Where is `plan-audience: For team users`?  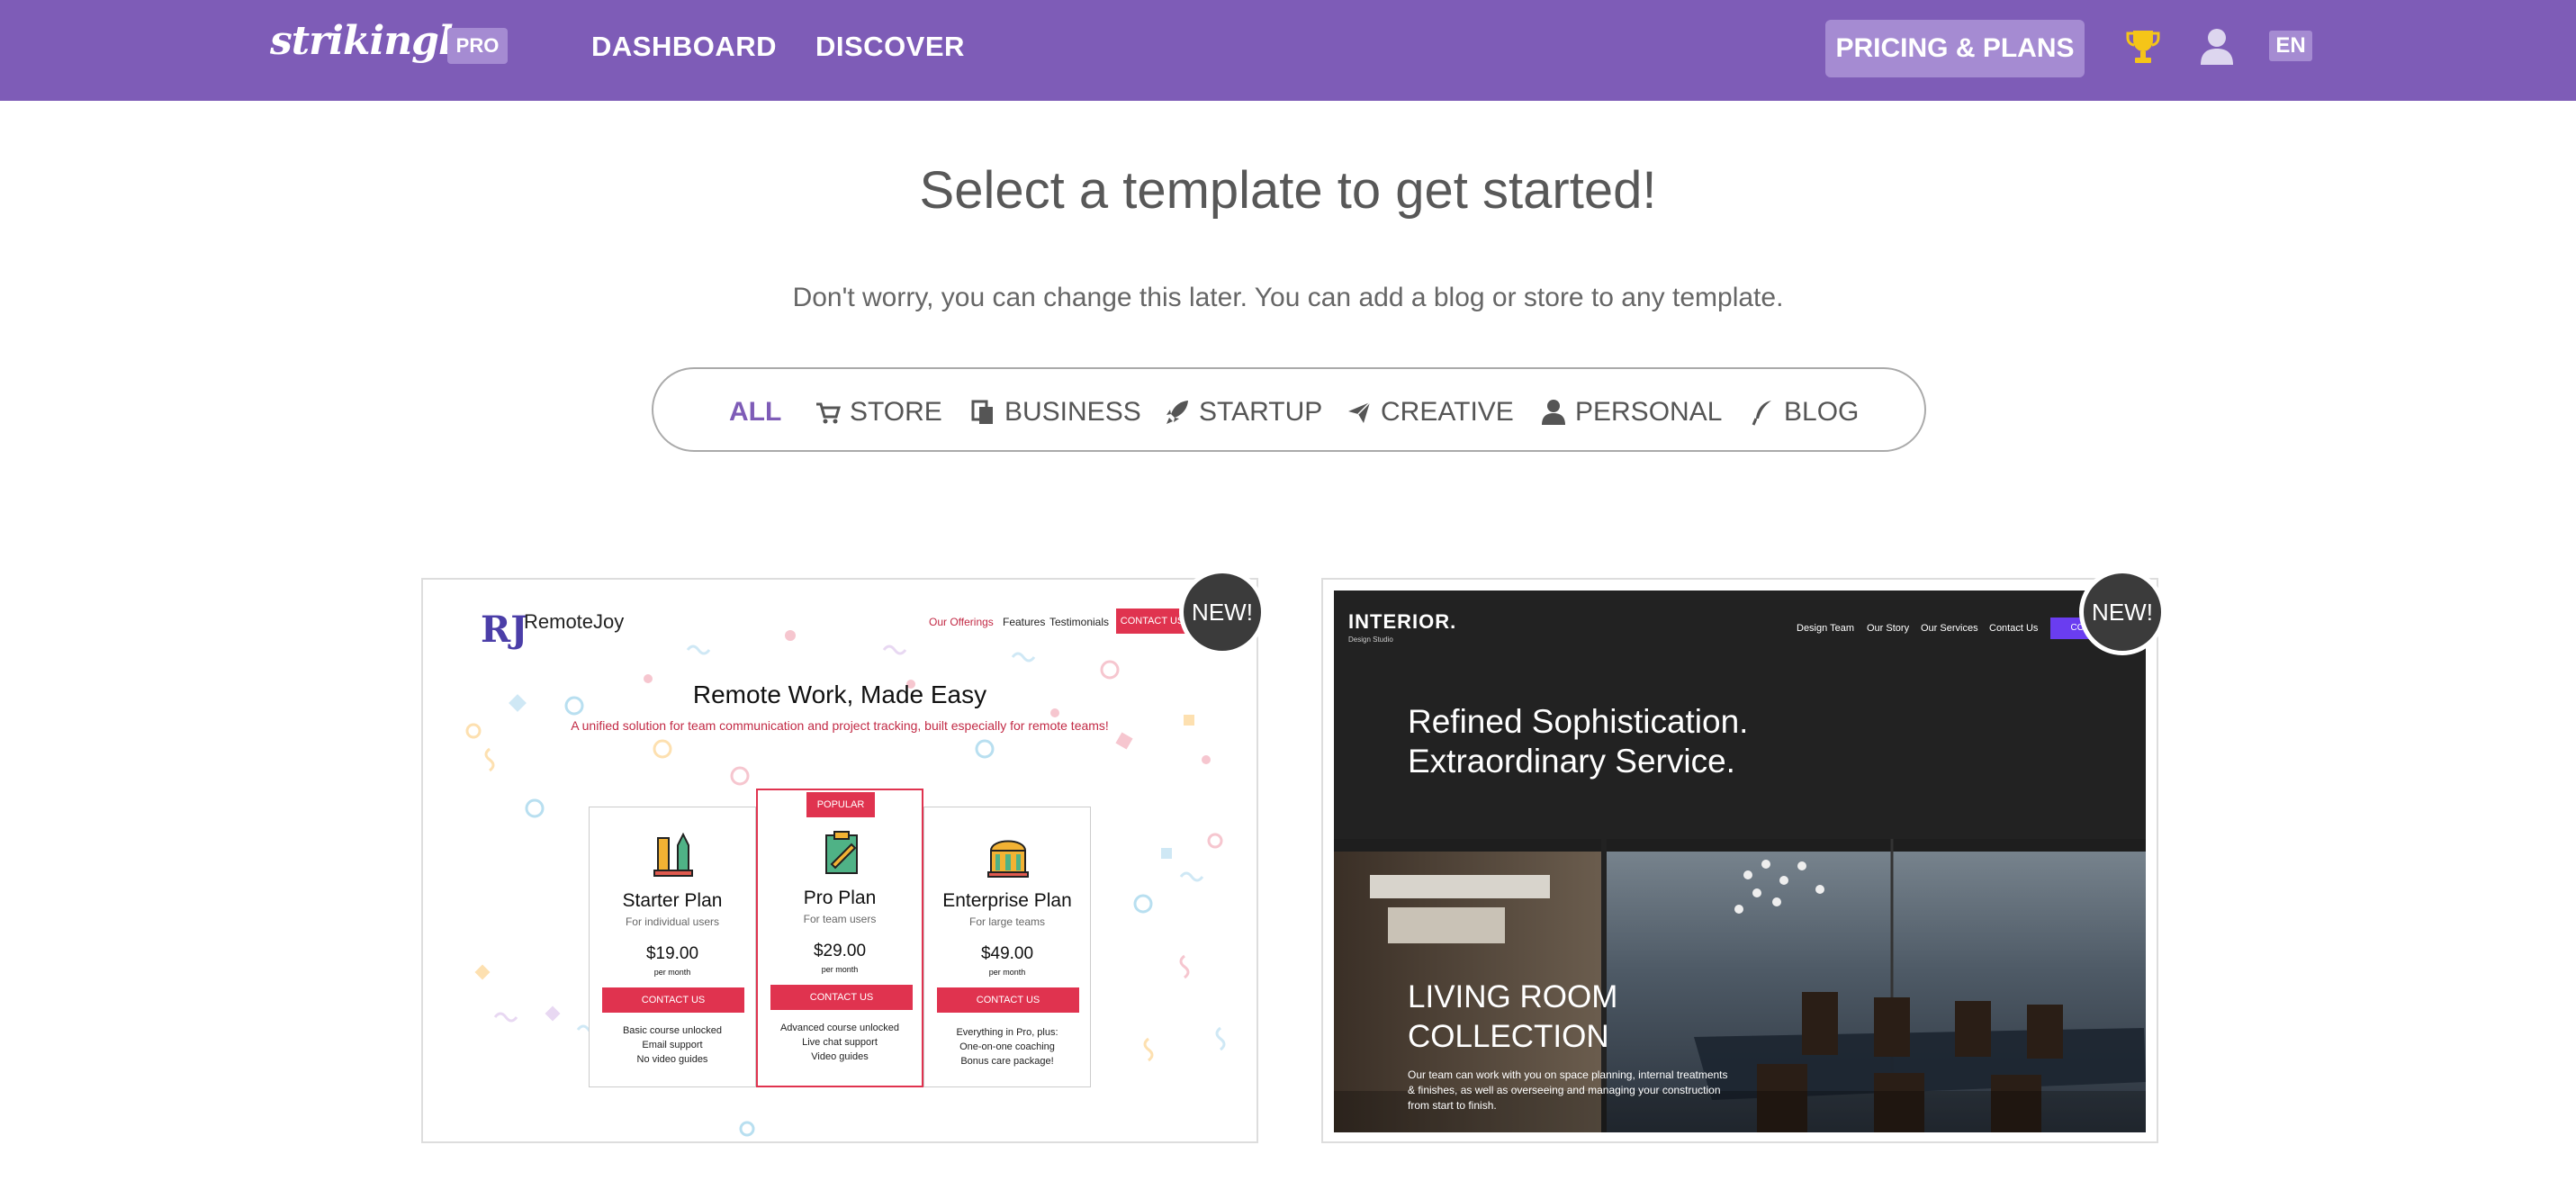
plan-audience: For team users is located at coordinates (840, 919).